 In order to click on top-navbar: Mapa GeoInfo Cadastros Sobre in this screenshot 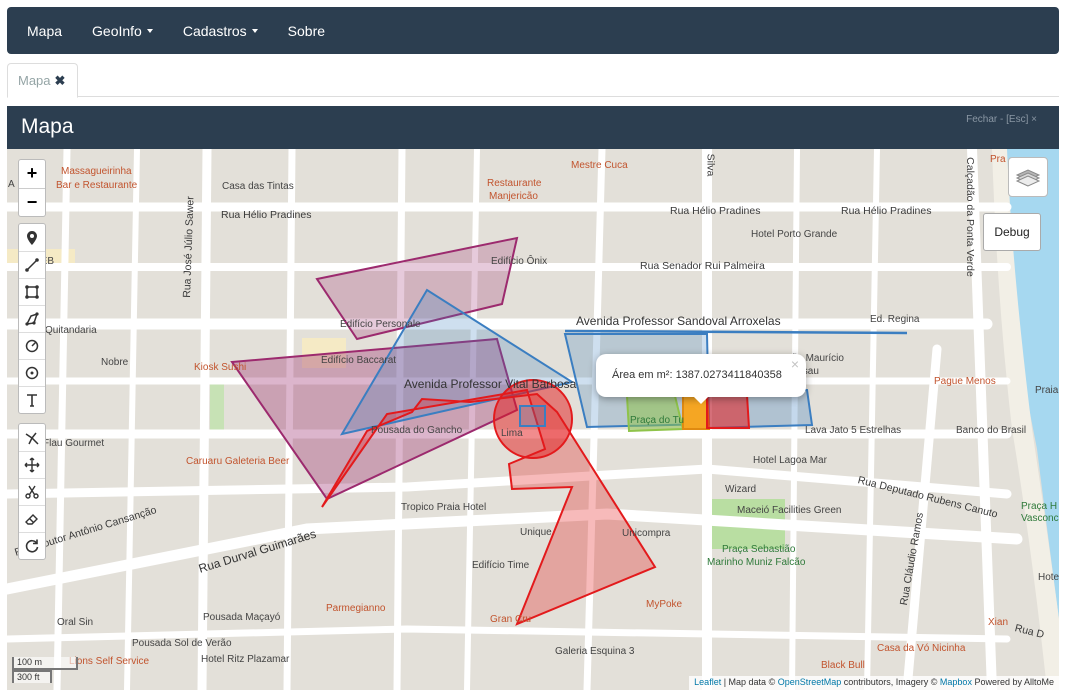, I will do `click(533, 30)`.